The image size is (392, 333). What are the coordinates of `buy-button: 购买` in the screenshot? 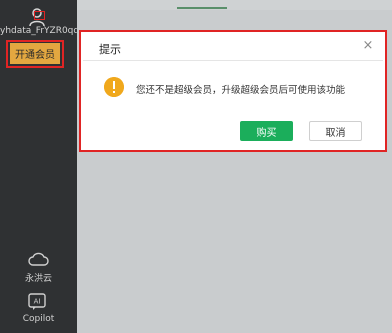 It's located at (266, 131).